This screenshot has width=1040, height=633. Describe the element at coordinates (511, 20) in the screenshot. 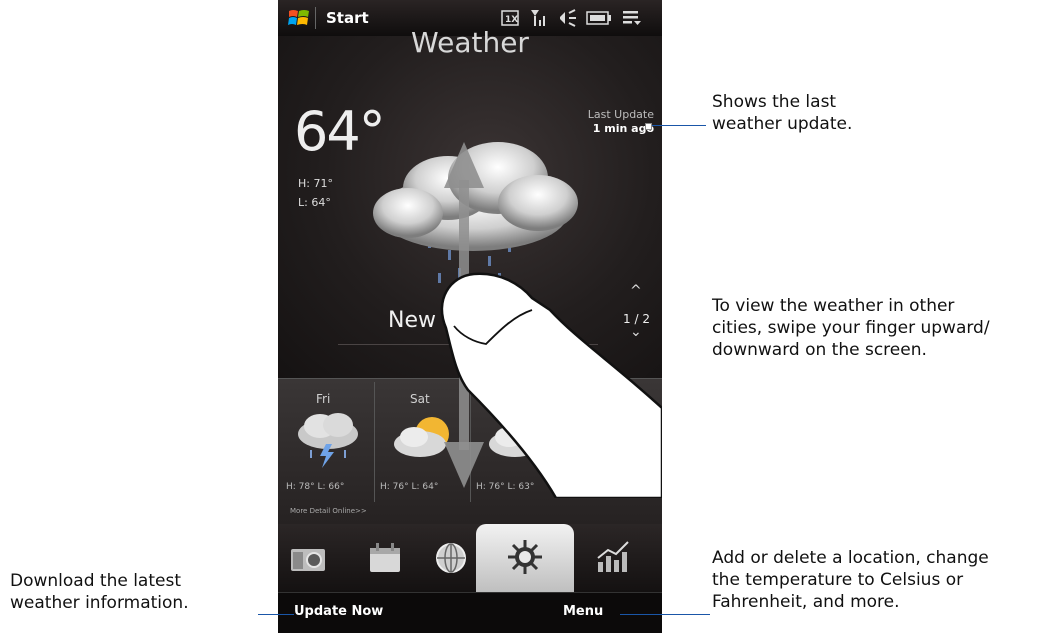

I see `svg-text: 1X` at that location.